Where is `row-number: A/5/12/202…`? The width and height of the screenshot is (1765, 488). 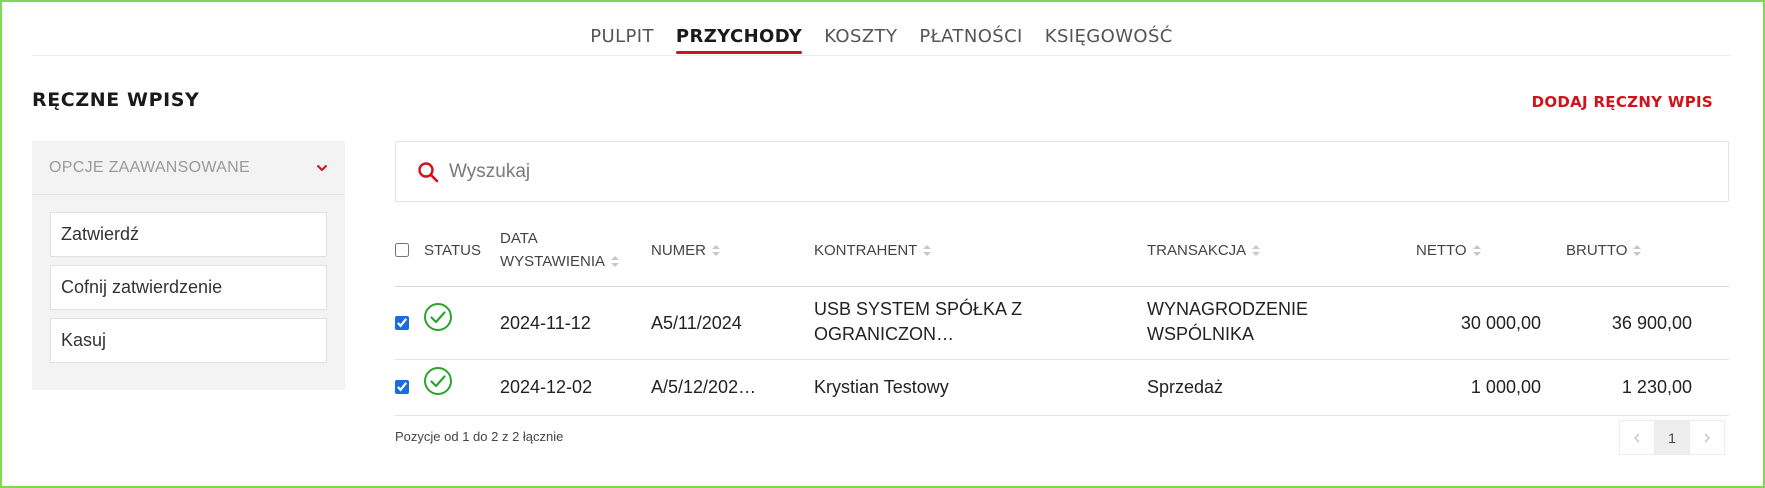
row-number: A/5/12/202… is located at coordinates (704, 387).